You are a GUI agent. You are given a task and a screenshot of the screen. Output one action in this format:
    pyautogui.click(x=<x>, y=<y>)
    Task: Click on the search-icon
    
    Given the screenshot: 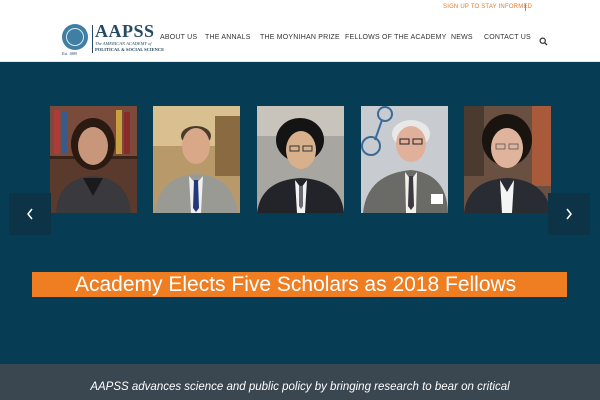 What is the action you would take?
    pyautogui.click(x=543, y=39)
    